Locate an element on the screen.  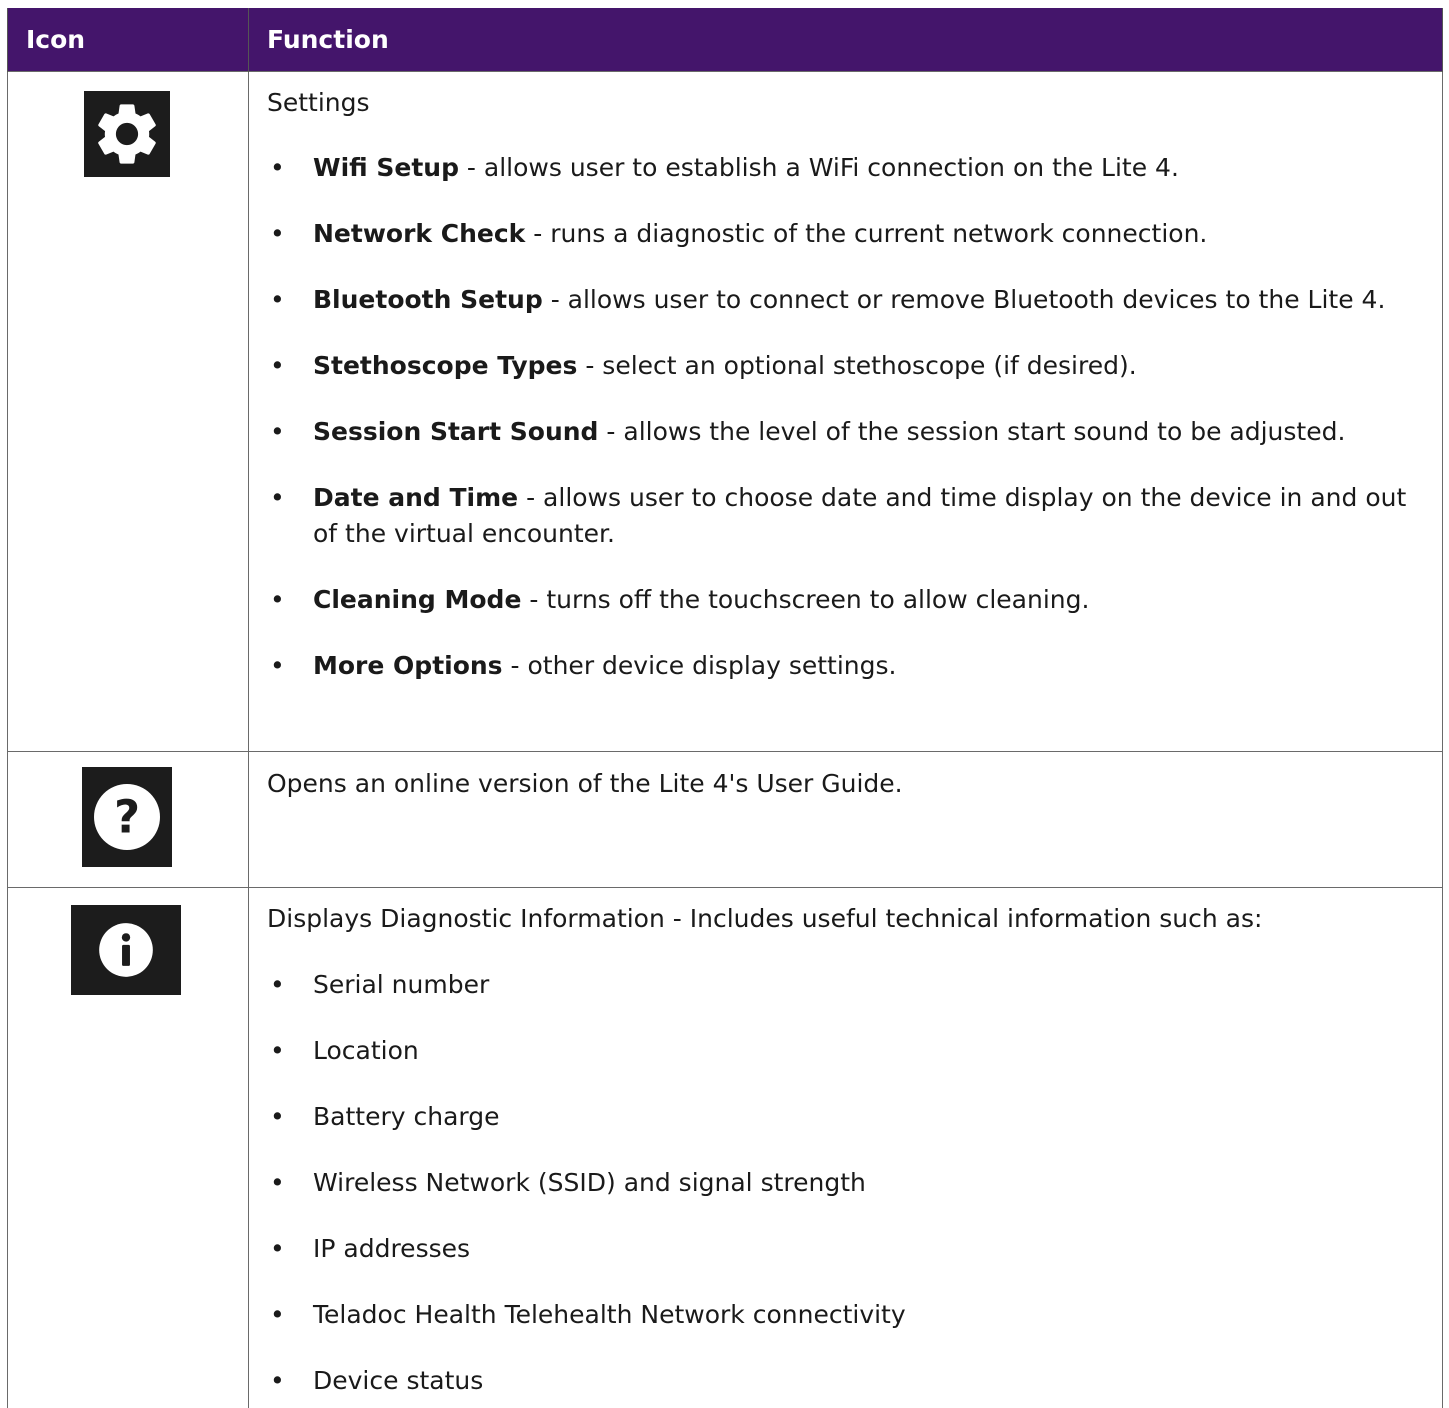
list-item: Serial number is located at coordinates (854, 985).